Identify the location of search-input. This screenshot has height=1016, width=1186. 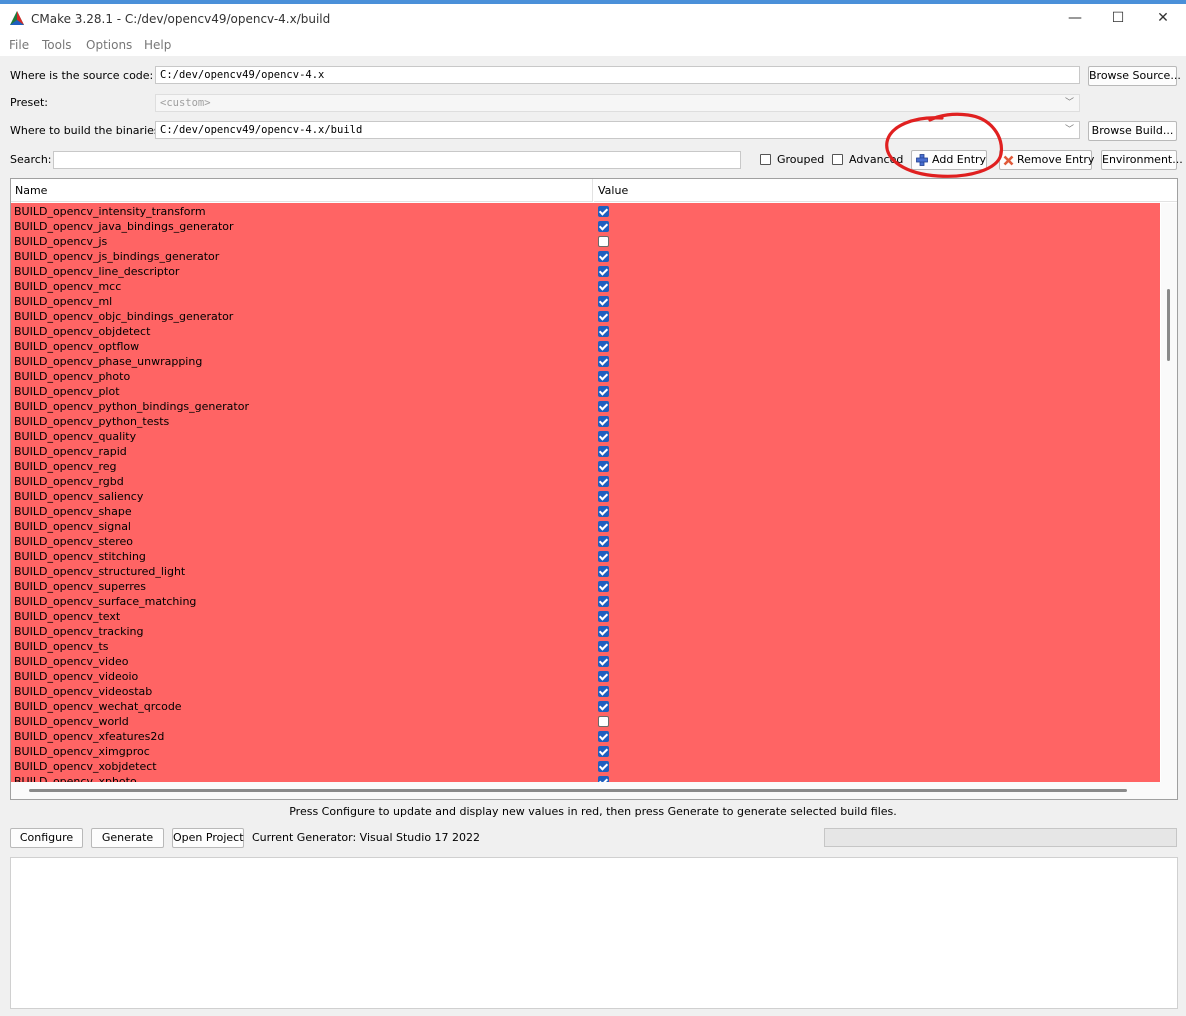
(397, 160).